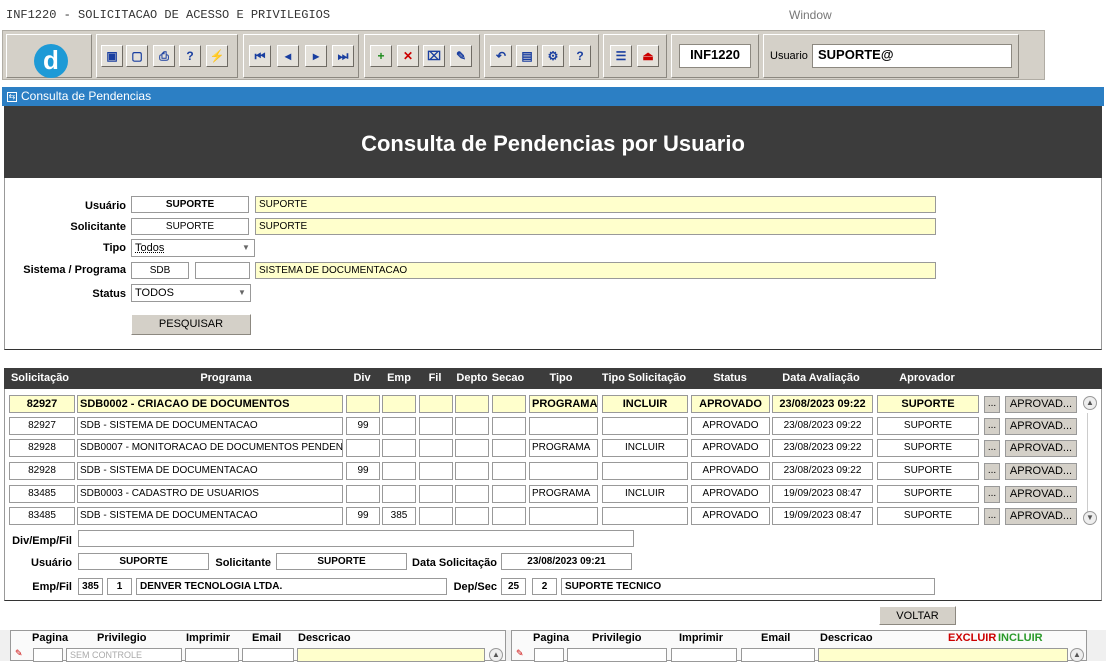 This screenshot has height=662, width=1106. What do you see at coordinates (822, 516) in the screenshot?
I see `cell-data-avaliacao: 19/09/2023 08:47` at bounding box center [822, 516].